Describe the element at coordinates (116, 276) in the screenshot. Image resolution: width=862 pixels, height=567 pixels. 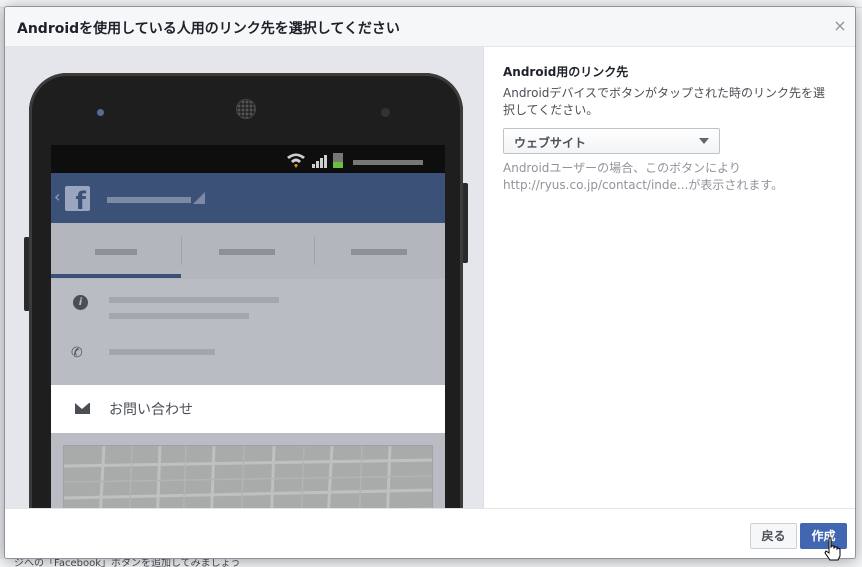
I see `tab-active-indicator` at that location.